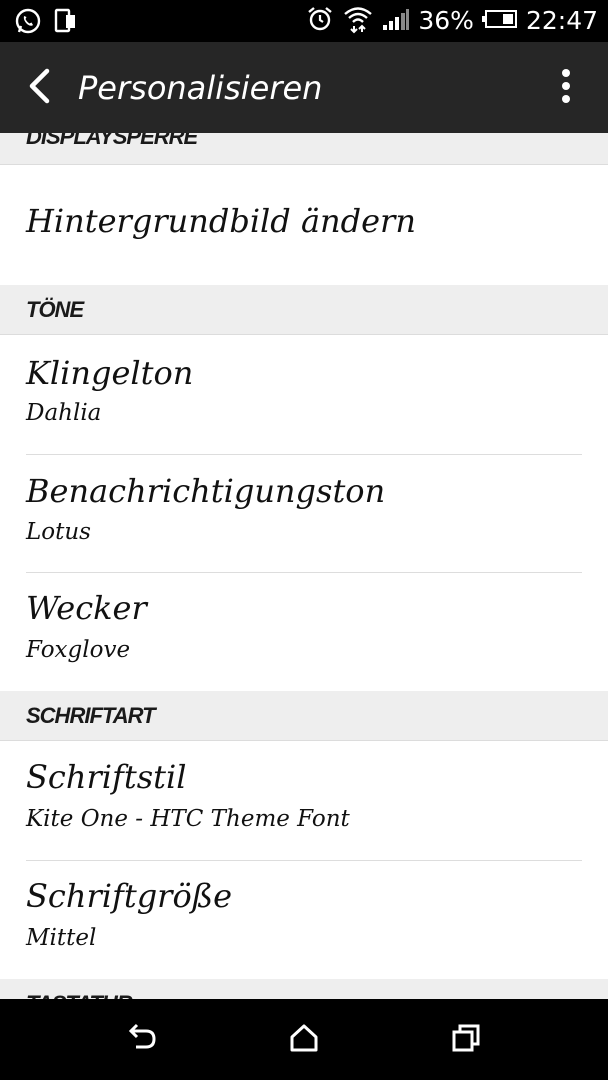  Describe the element at coordinates (561, 20) in the screenshot. I see `status-time: 22:47` at that location.